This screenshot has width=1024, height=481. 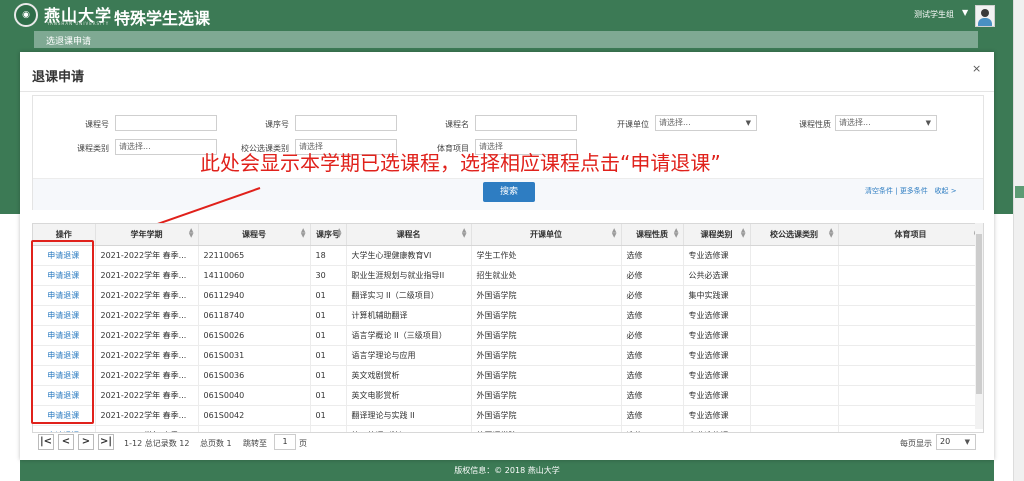 What do you see at coordinates (1018, 240) in the screenshot?
I see `page-scrollbar` at bounding box center [1018, 240].